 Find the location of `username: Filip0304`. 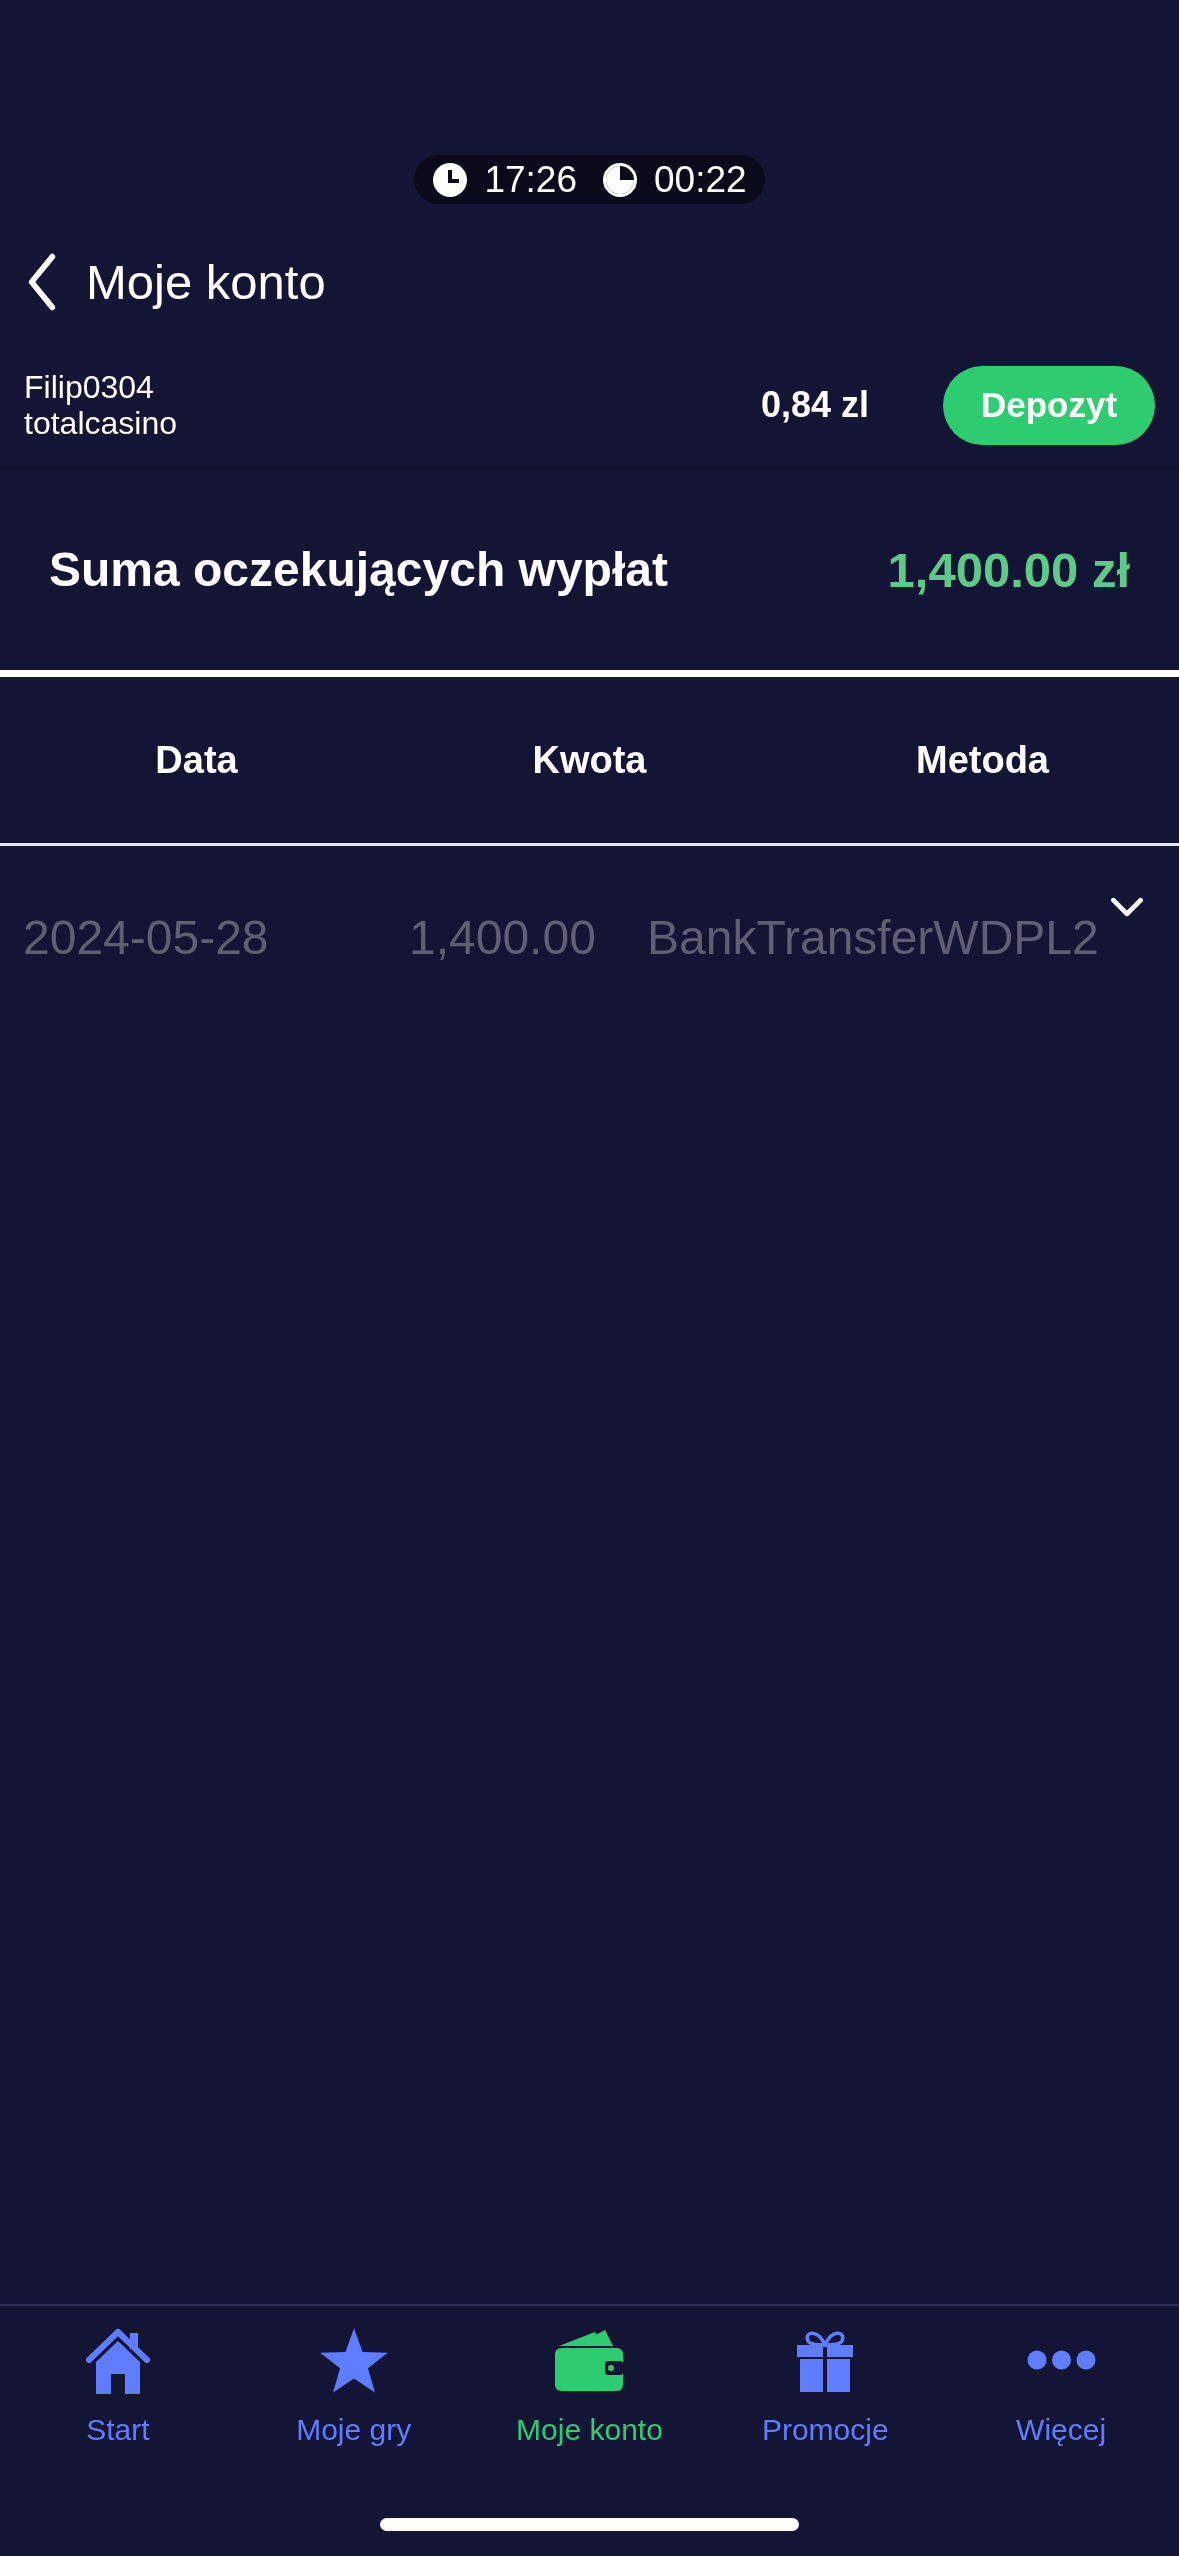

username: Filip0304 is located at coordinates (89, 387).